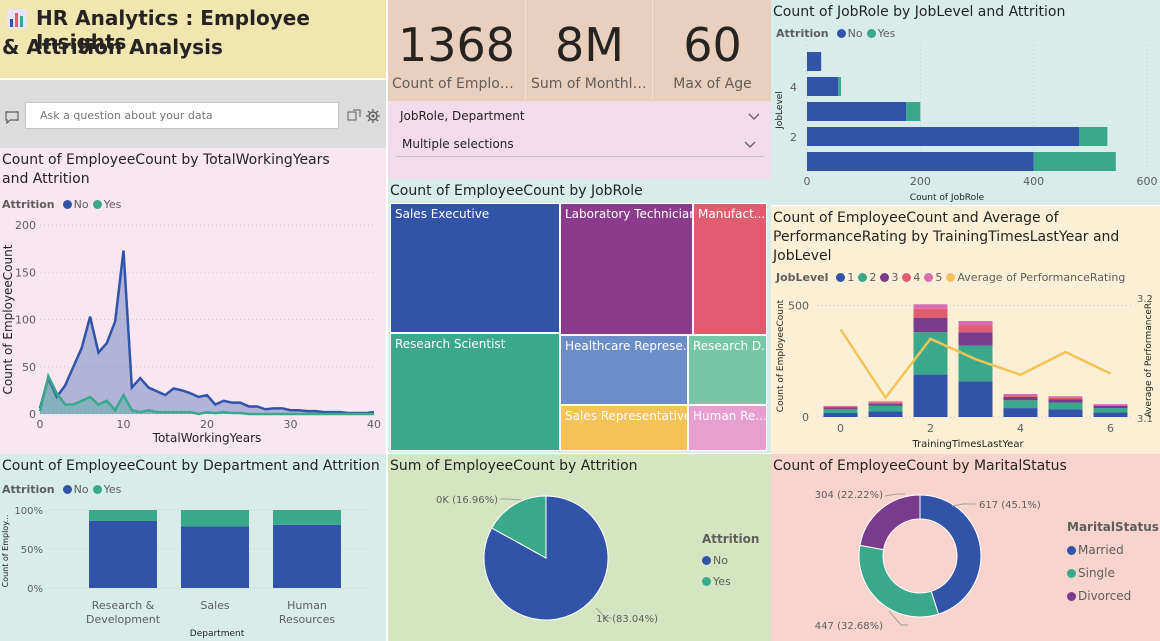 This screenshot has width=1160, height=641. I want to click on gear-icon, so click(373, 116).